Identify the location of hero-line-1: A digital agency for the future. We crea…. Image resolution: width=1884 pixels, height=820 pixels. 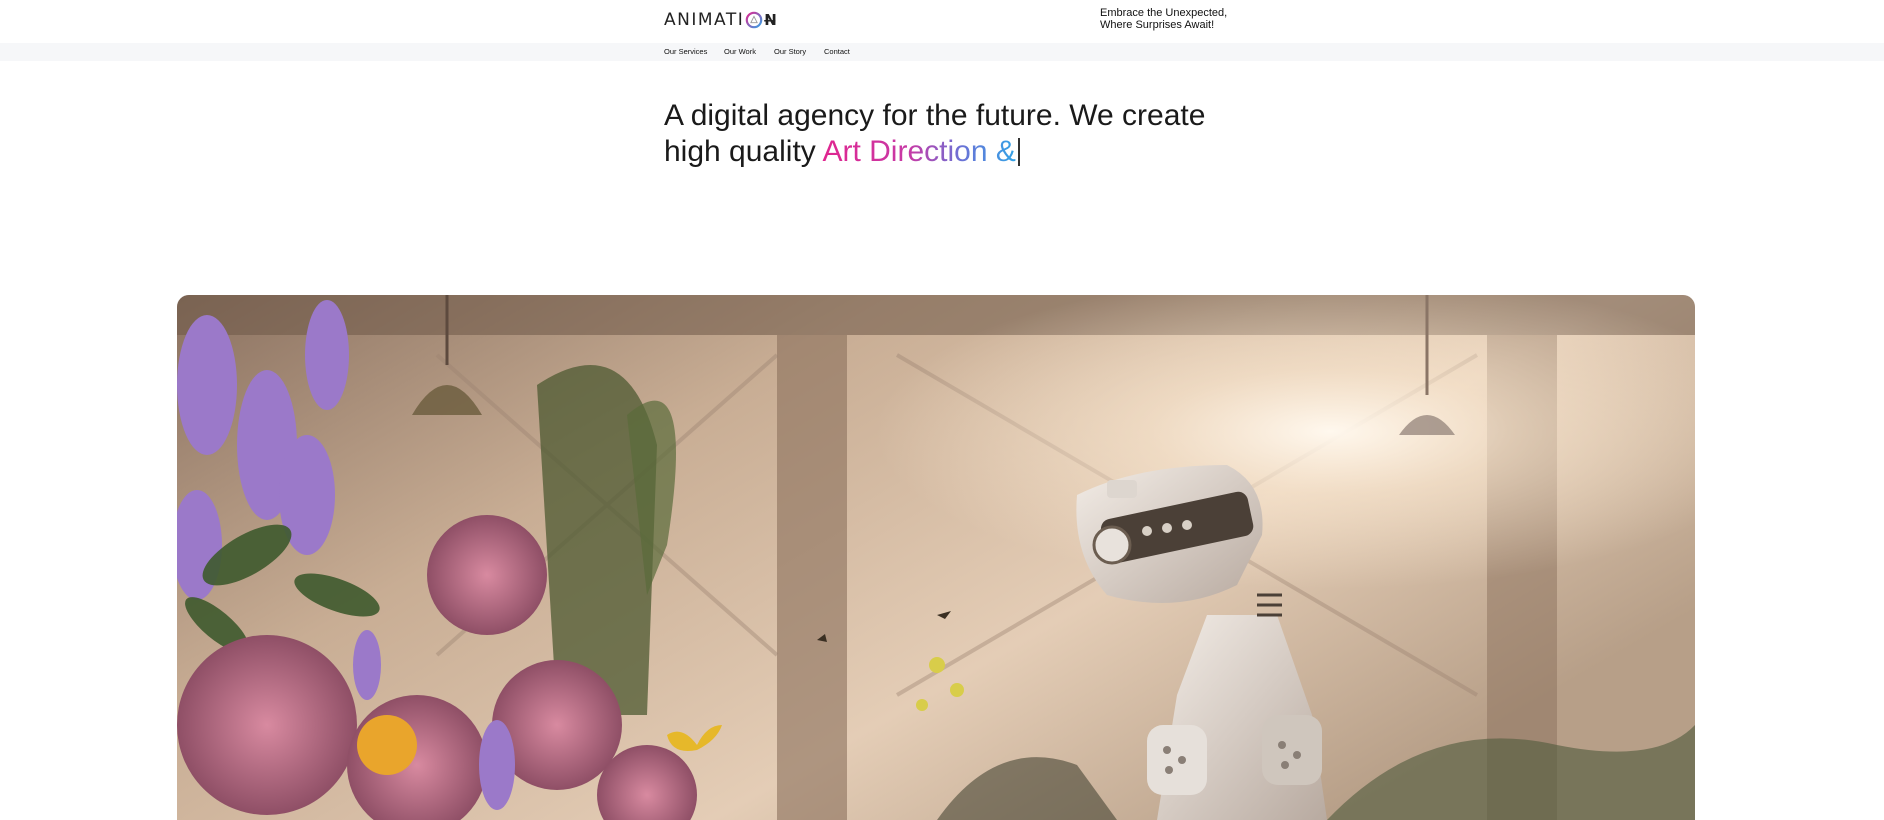
(935, 115).